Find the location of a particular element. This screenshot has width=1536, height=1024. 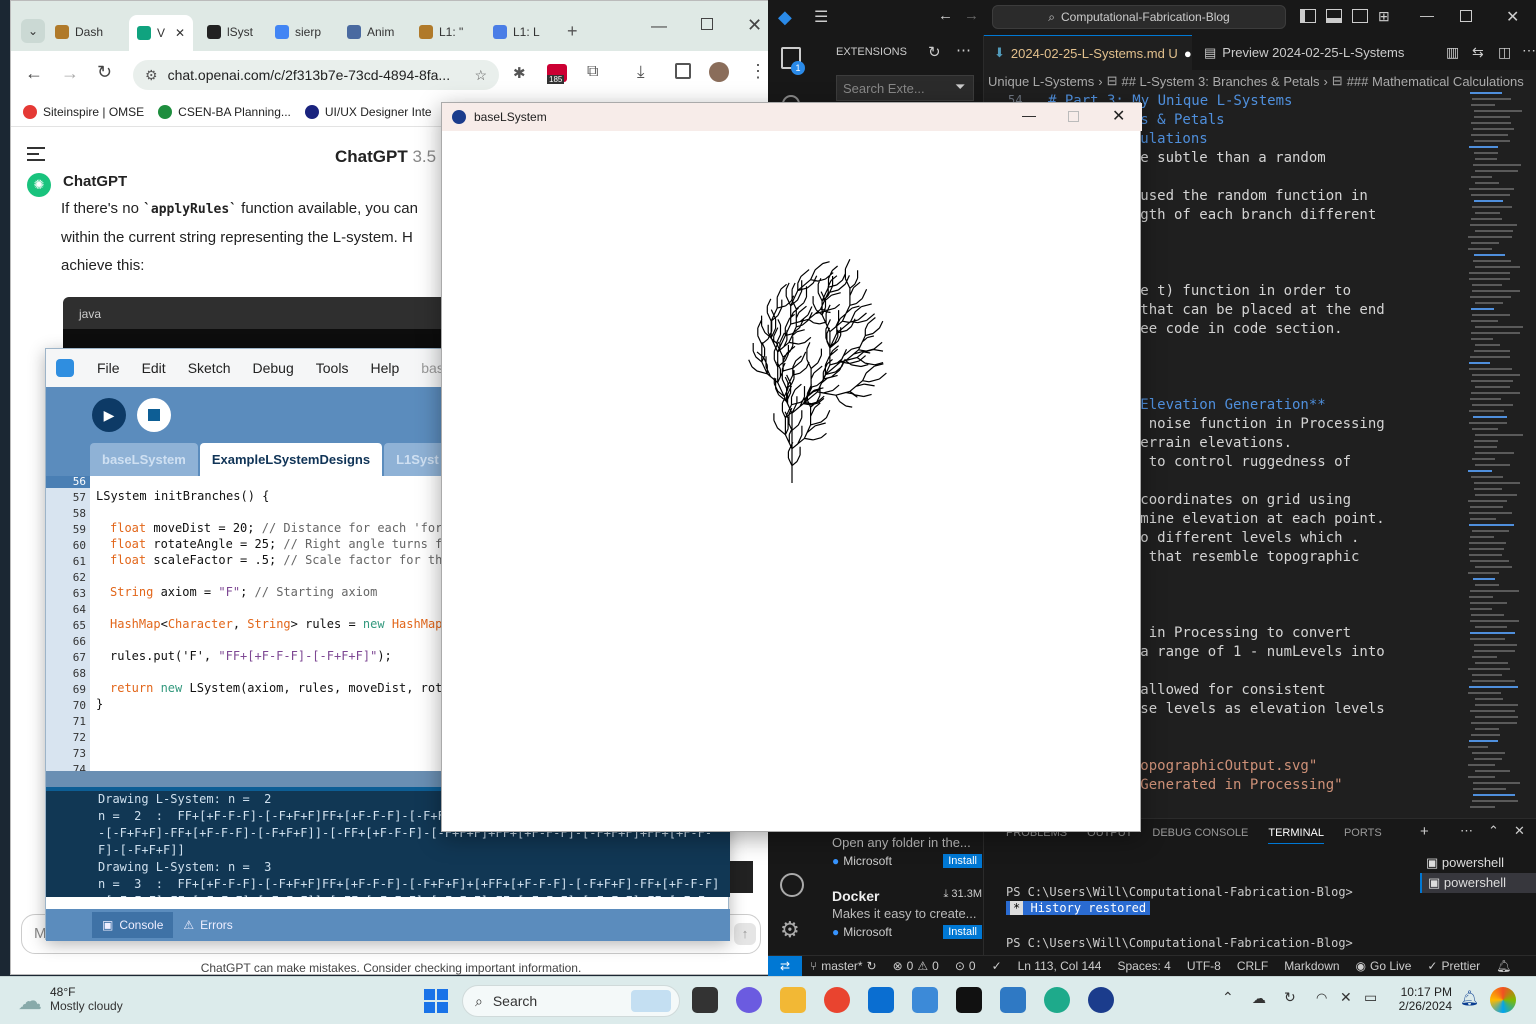

file-explorer-icon is located at coordinates (793, 1000).